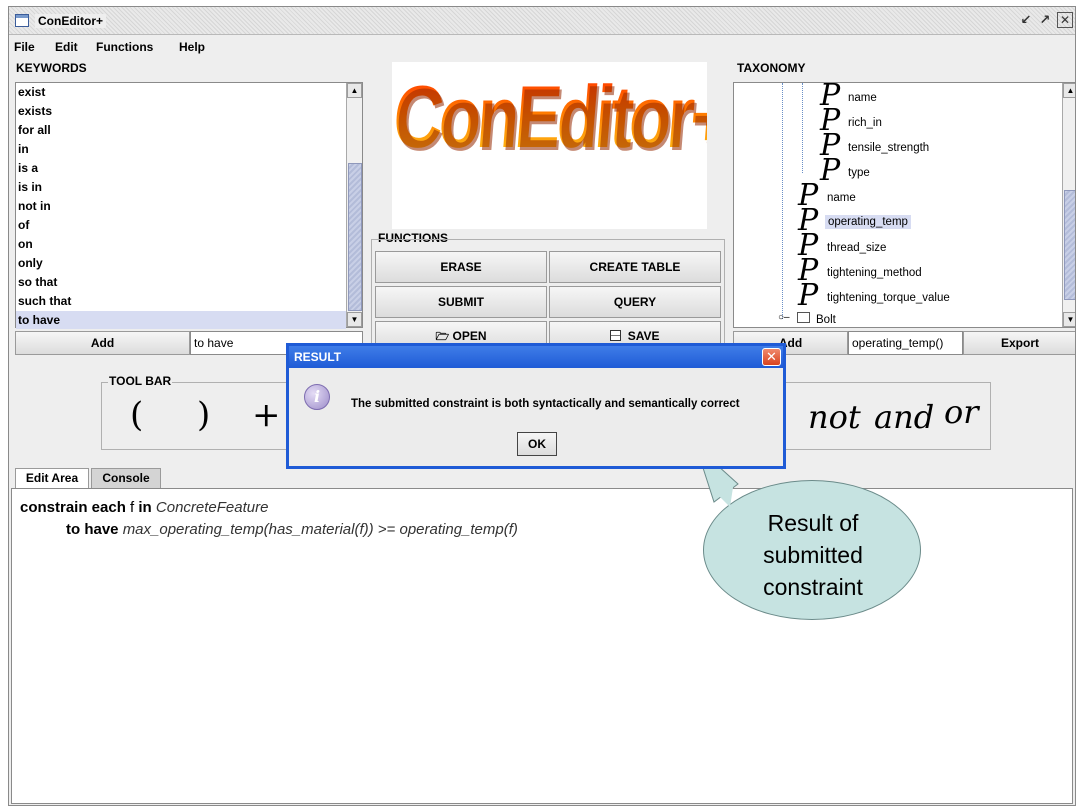 Image resolution: width=1076 pixels, height=809 pixels. I want to click on maximize-icon: ↗, so click(1045, 21).